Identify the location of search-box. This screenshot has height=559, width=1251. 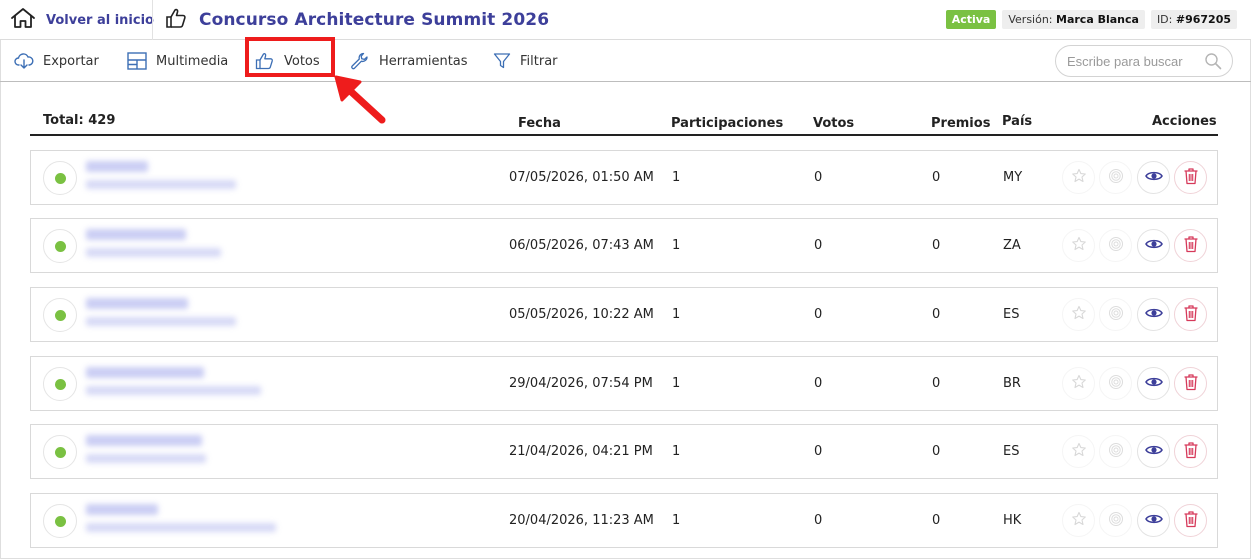
(1144, 61).